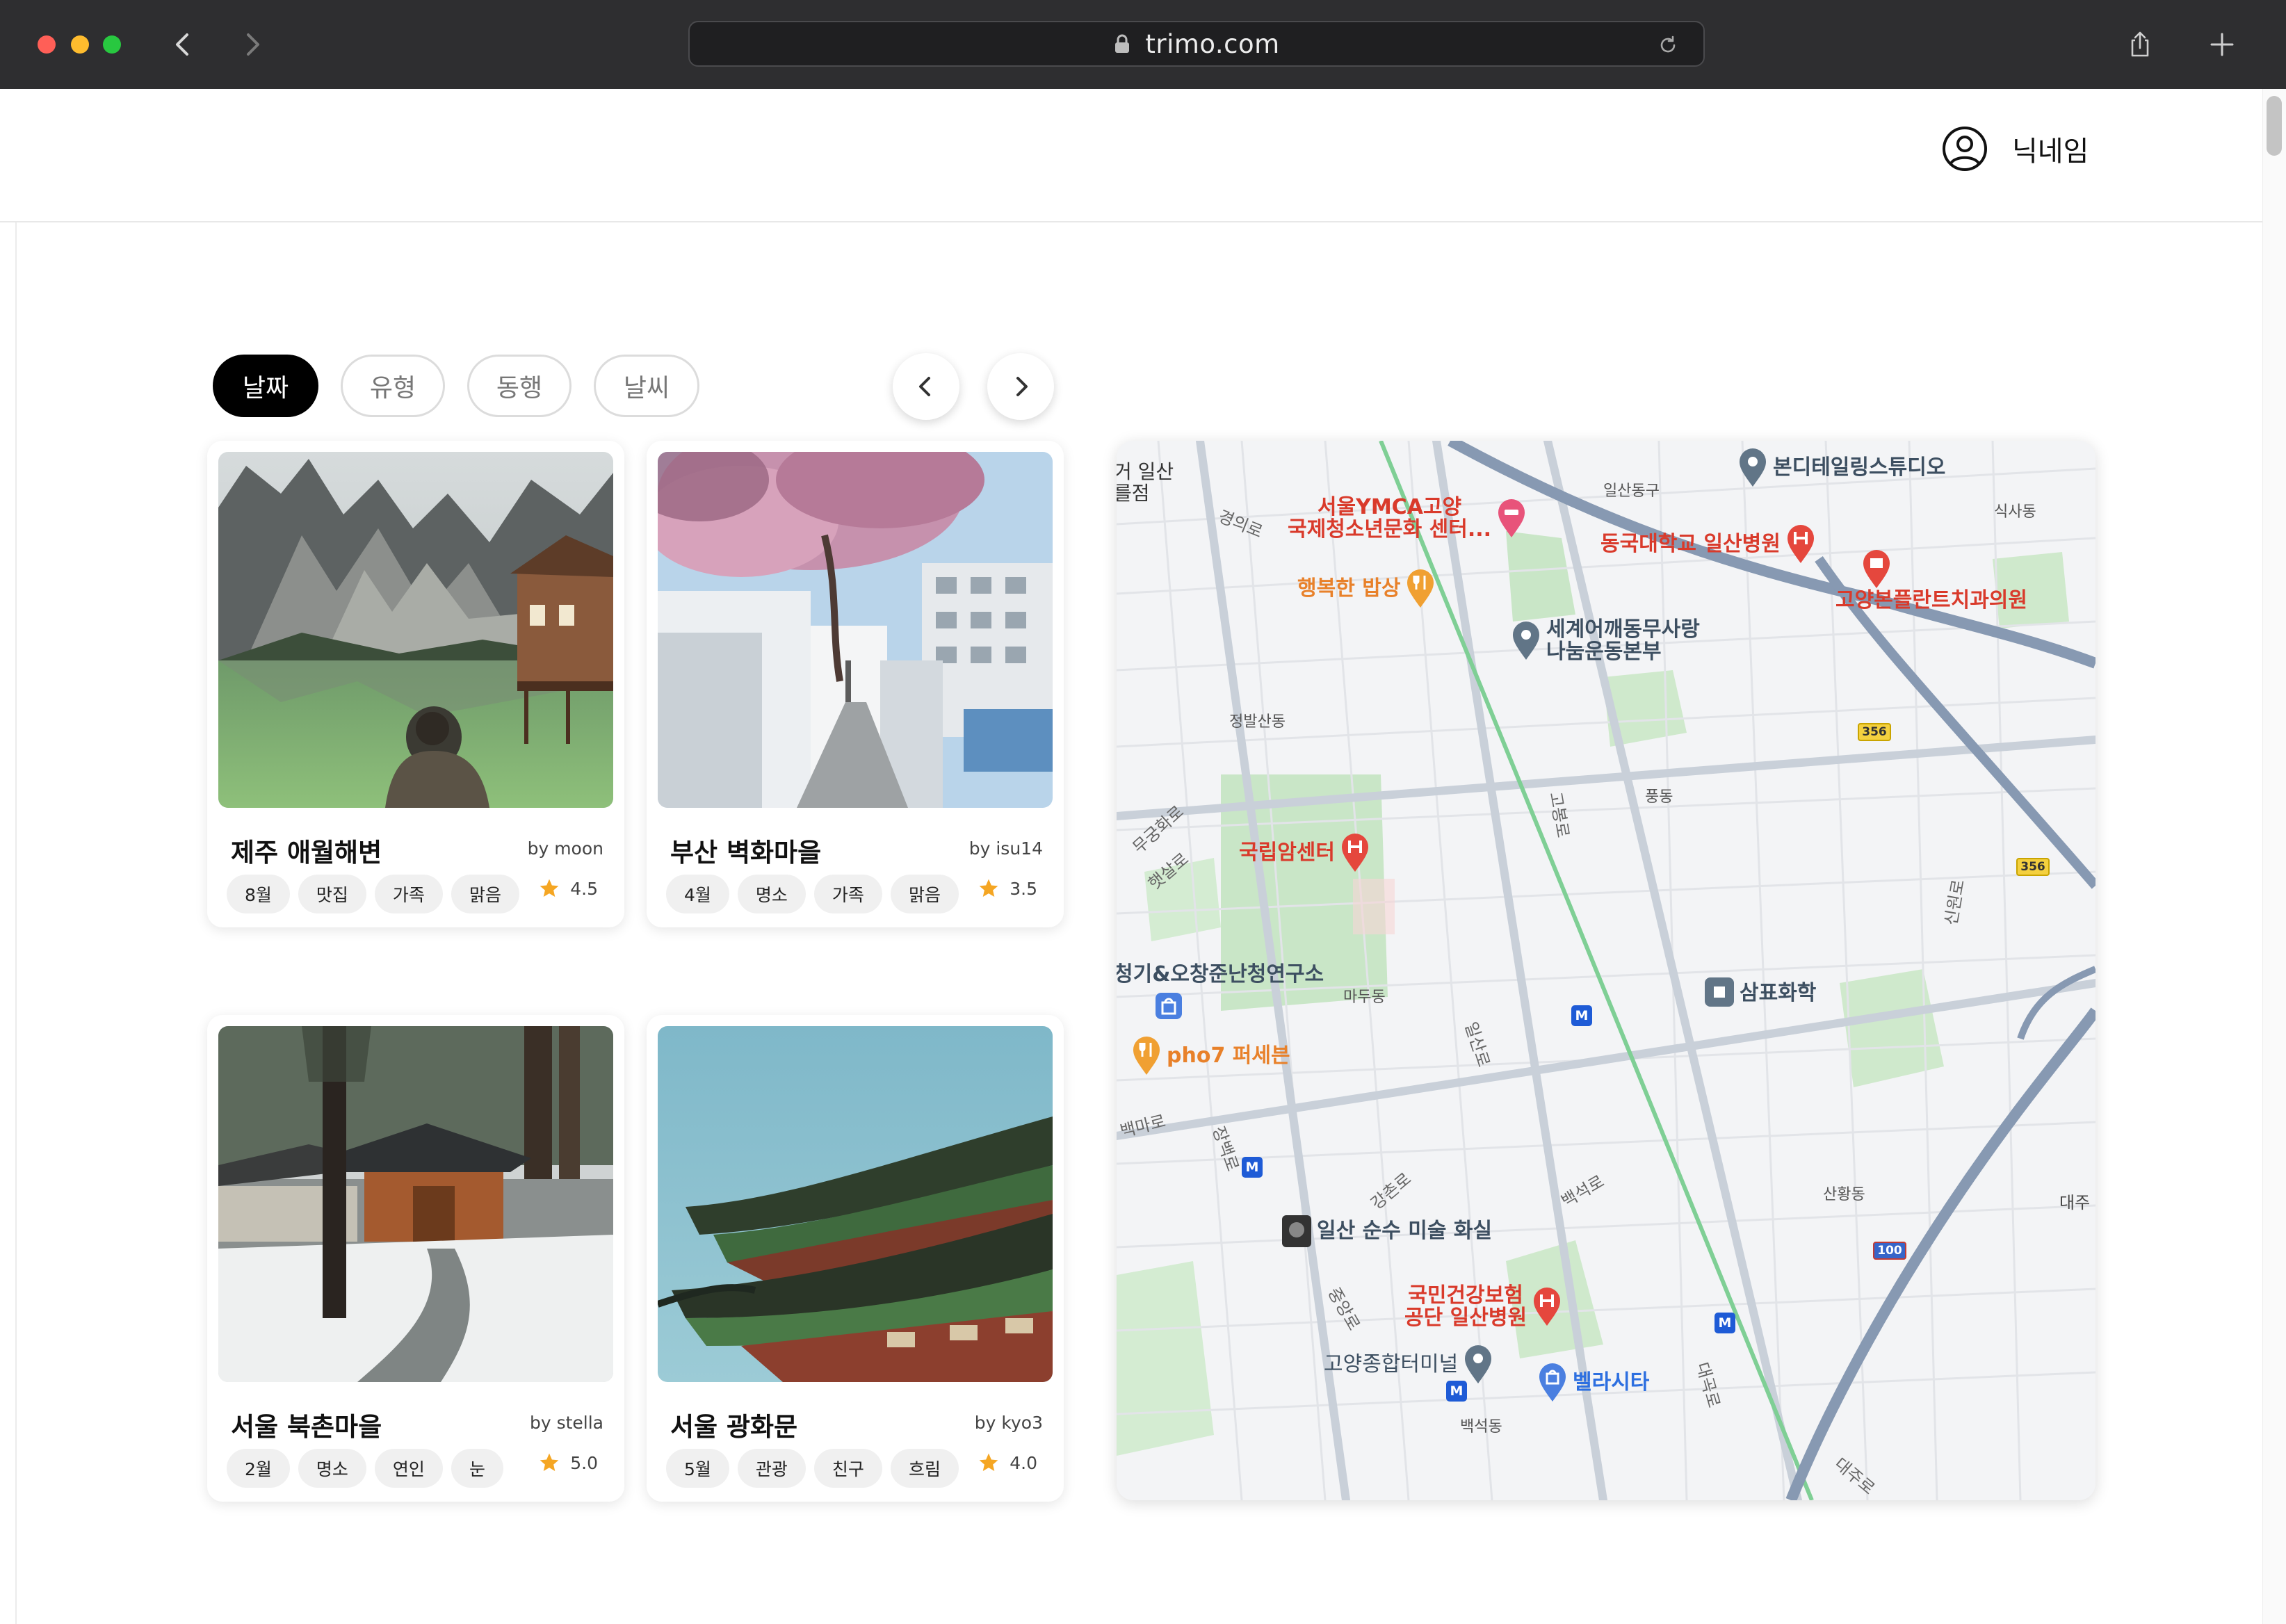  Describe the element at coordinates (1287, 854) in the screenshot. I see `place-name: 국립암센터` at that location.